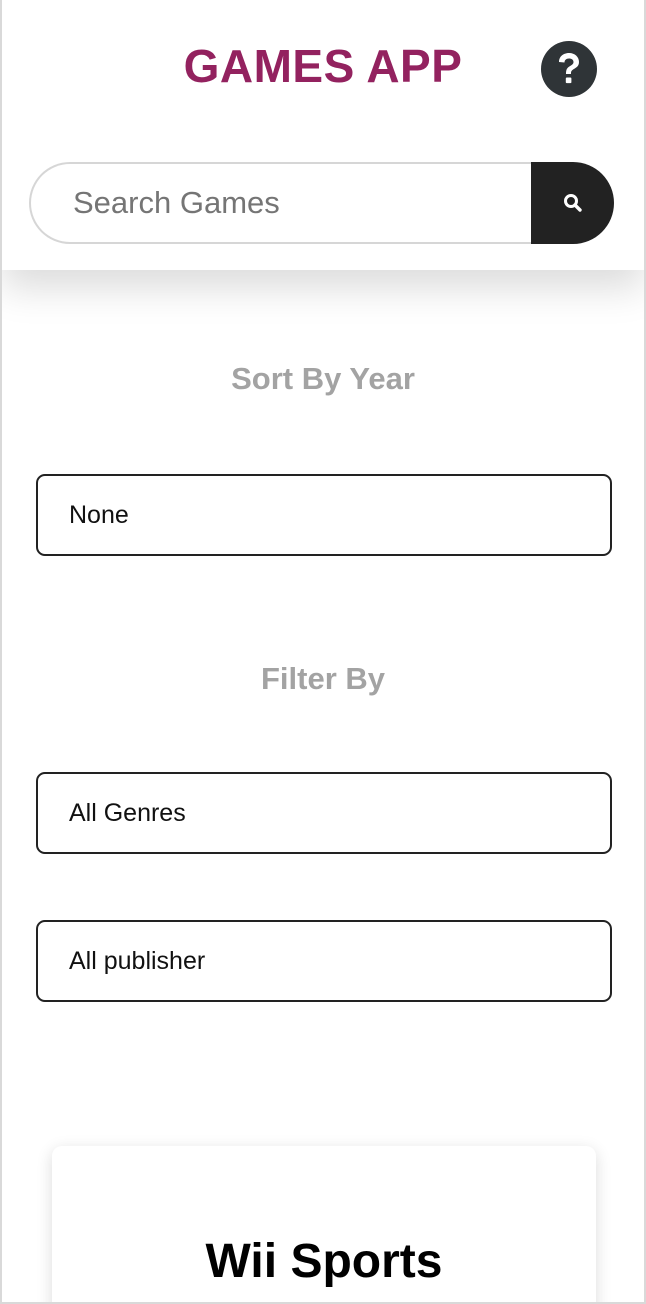  I want to click on search-input, so click(280, 203).